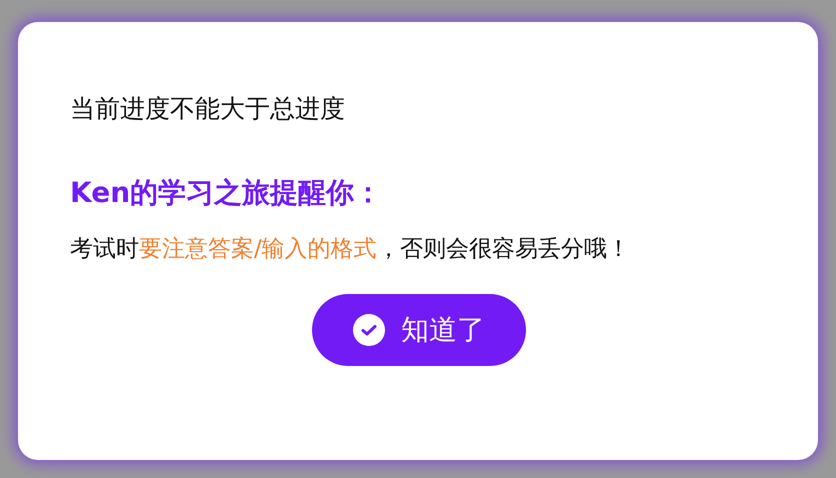 This screenshot has height=478, width=836. Describe the element at coordinates (419, 330) in the screenshot. I see `confirm-button: 知道了` at that location.